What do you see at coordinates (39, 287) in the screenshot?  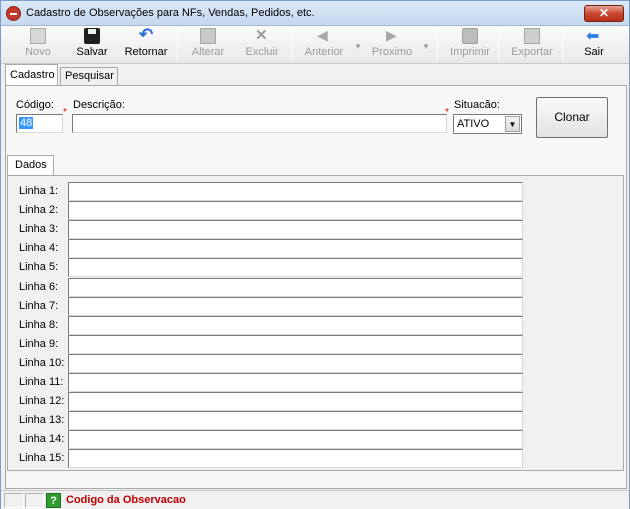 I see `line-label: Linha 6:` at bounding box center [39, 287].